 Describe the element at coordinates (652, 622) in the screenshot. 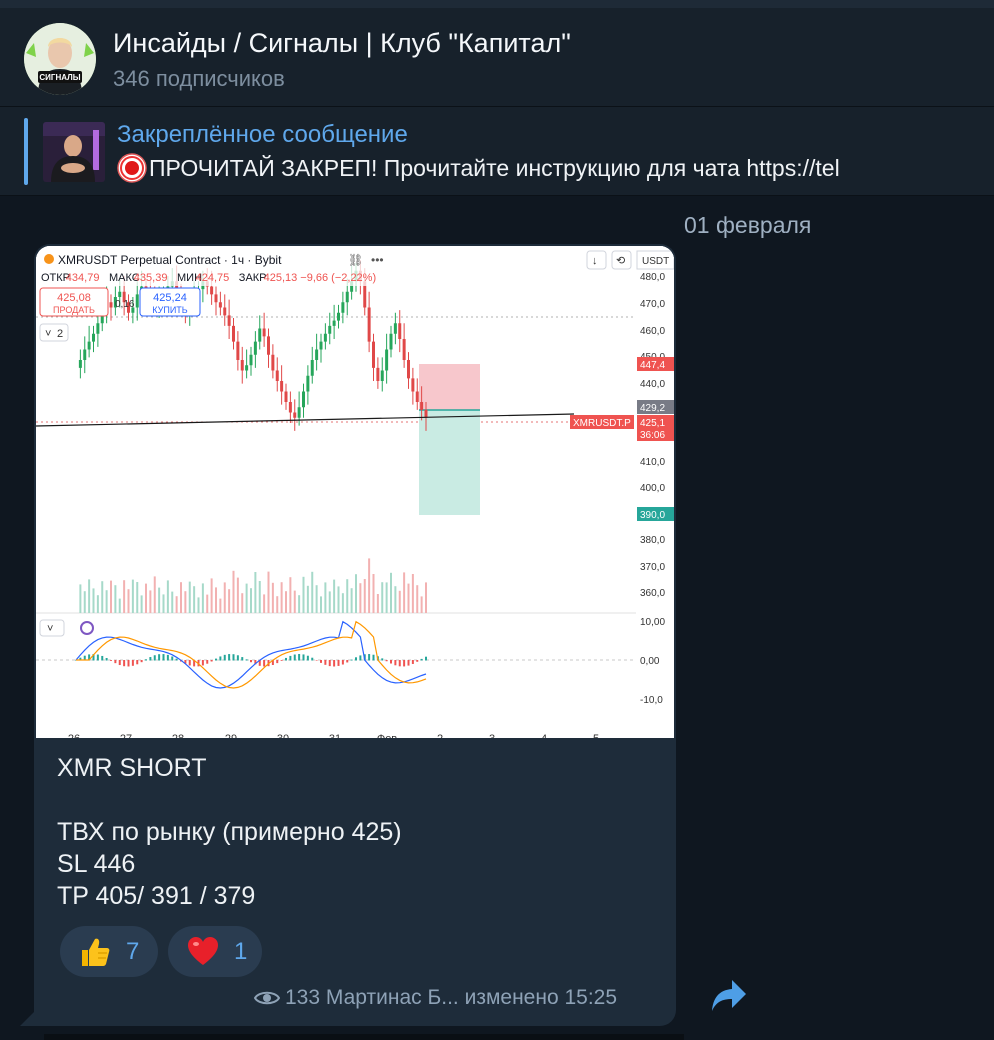

I see `macd-tick: 10,00` at that location.